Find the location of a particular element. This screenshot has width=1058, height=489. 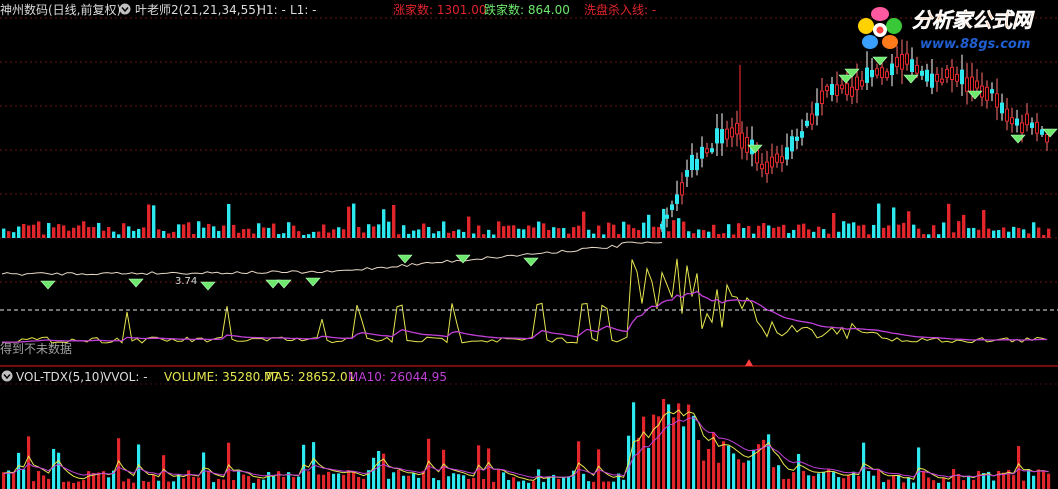

up-count: 涨家数: 1301.00 is located at coordinates (439, 9).